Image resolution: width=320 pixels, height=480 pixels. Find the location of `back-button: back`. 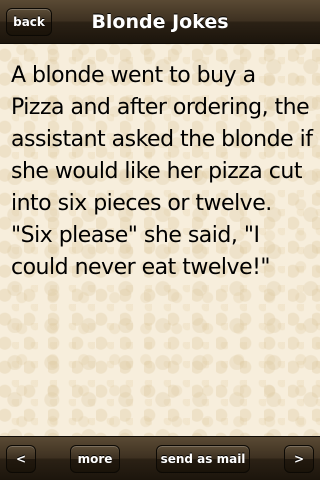

back-button: back is located at coordinates (29, 22).